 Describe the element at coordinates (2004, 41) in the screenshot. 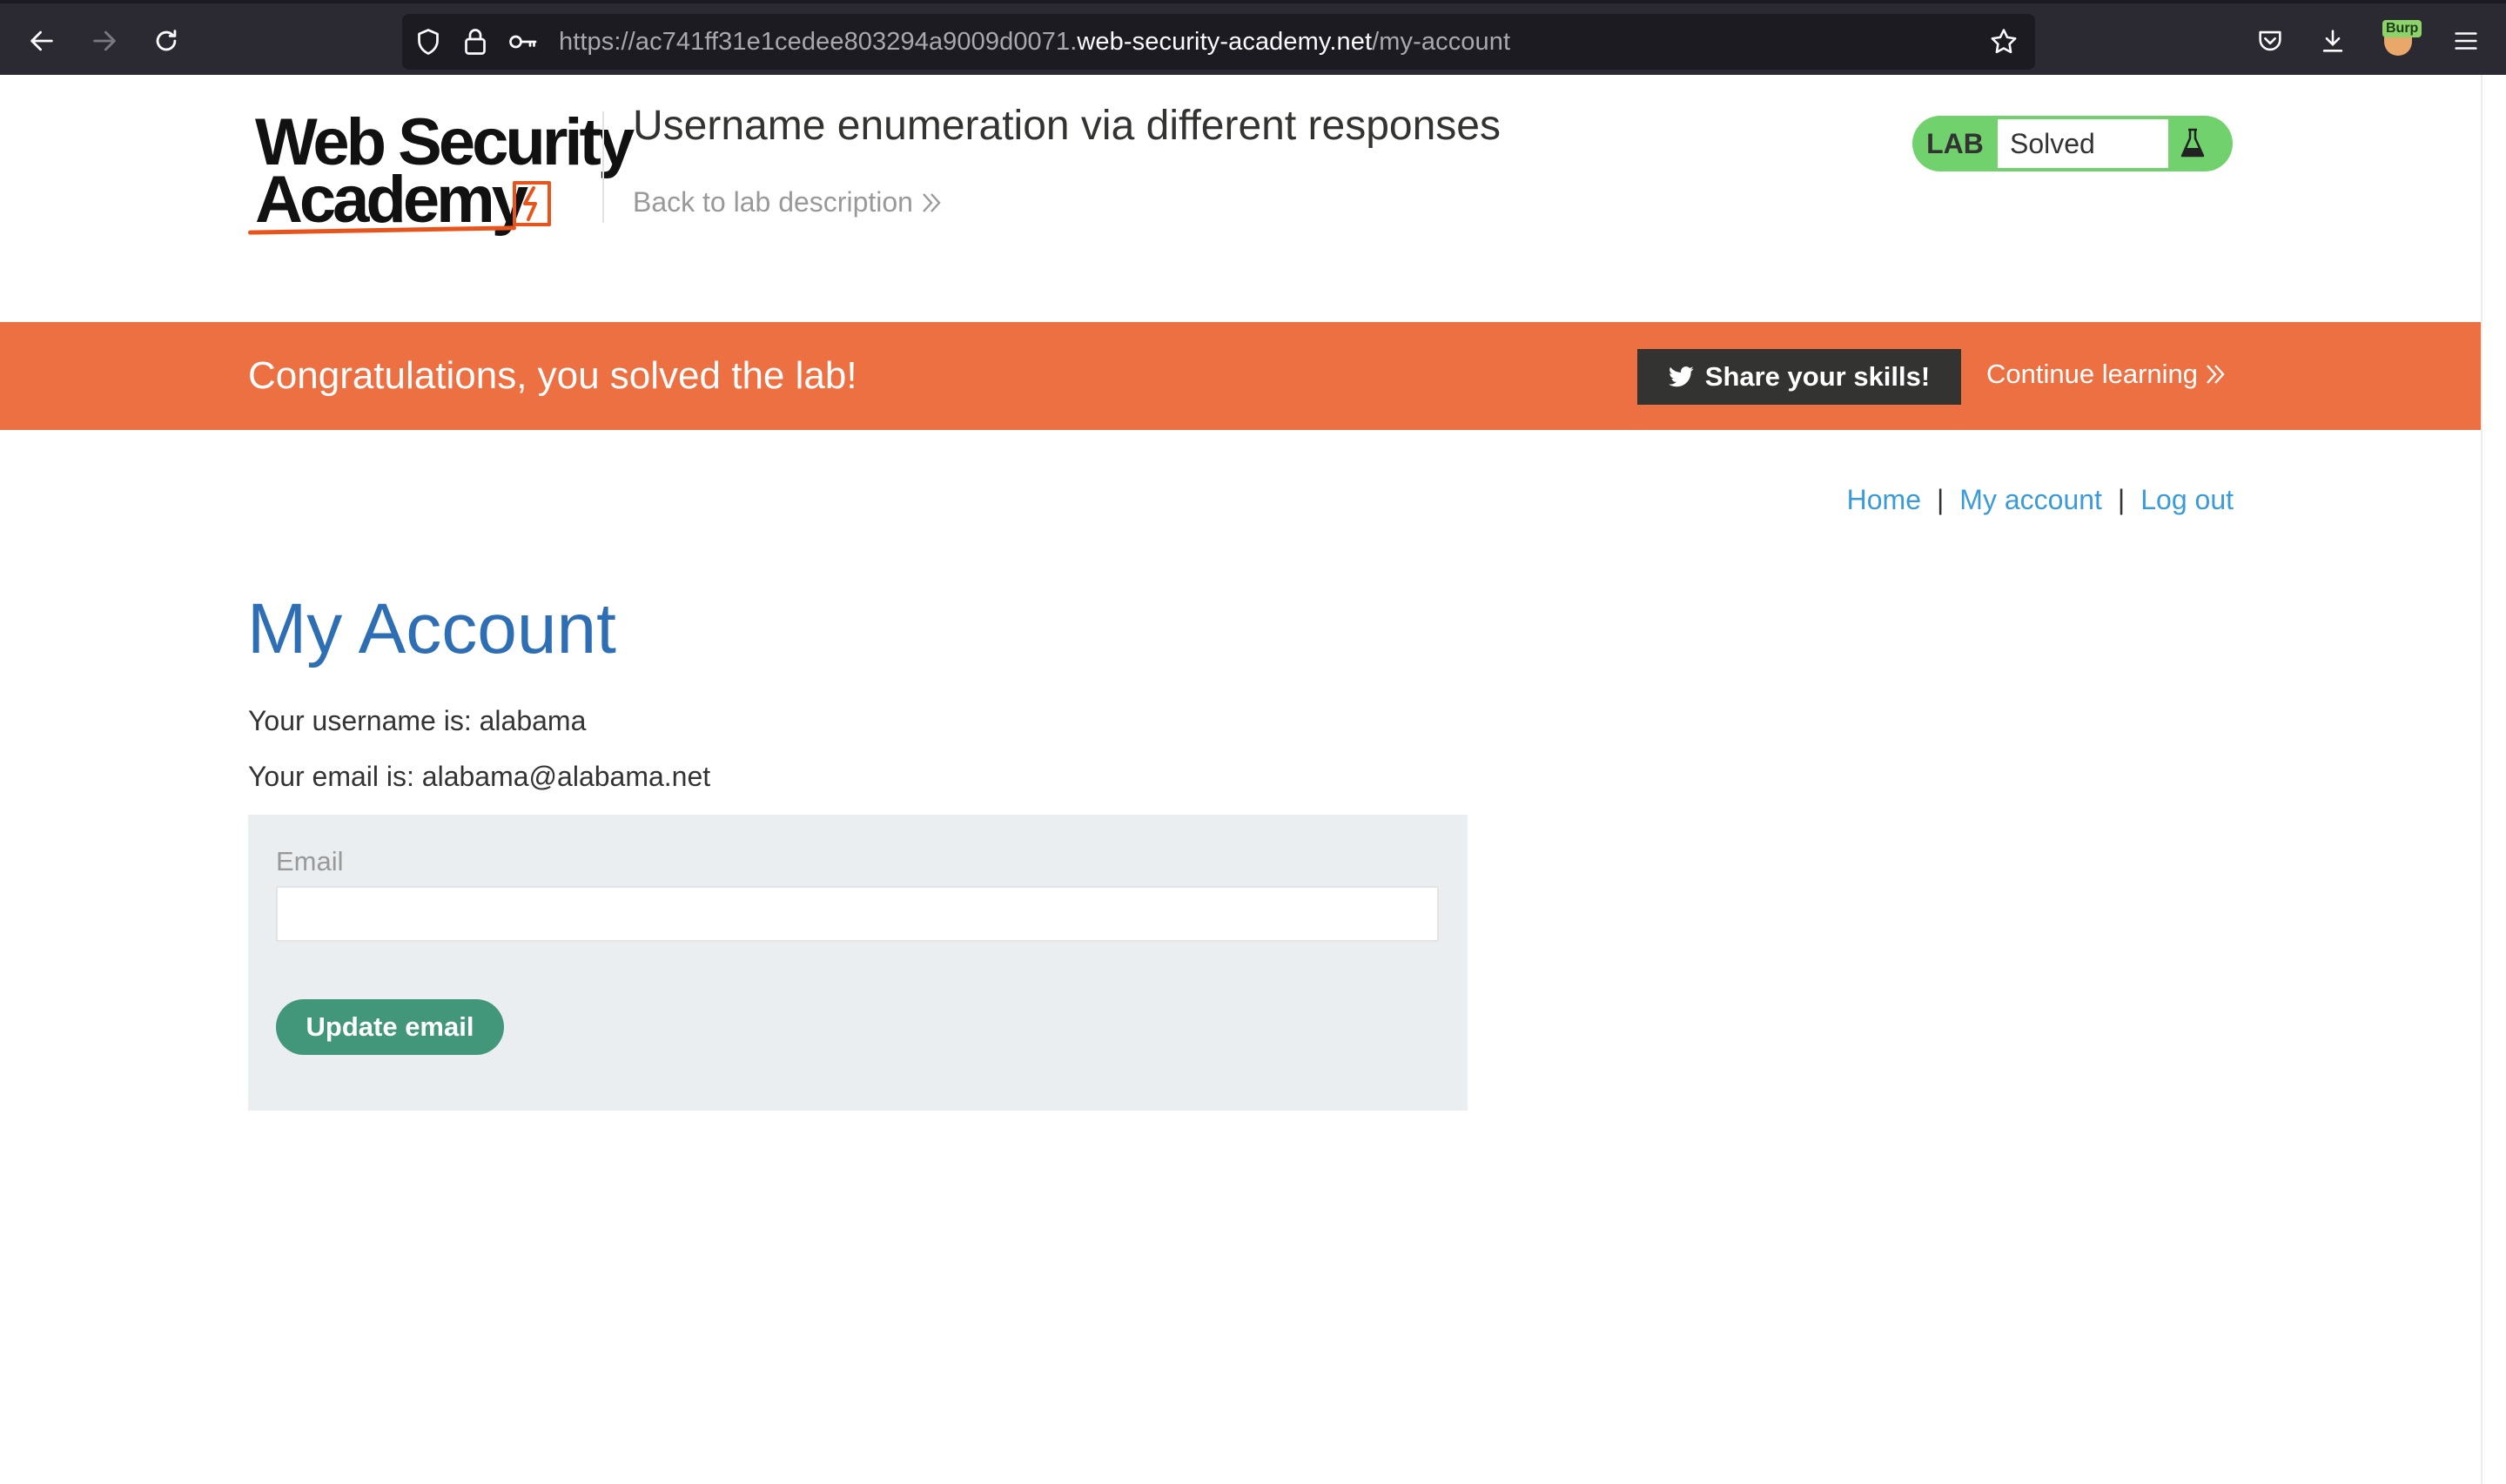

I see `bookmark-star-icon` at that location.